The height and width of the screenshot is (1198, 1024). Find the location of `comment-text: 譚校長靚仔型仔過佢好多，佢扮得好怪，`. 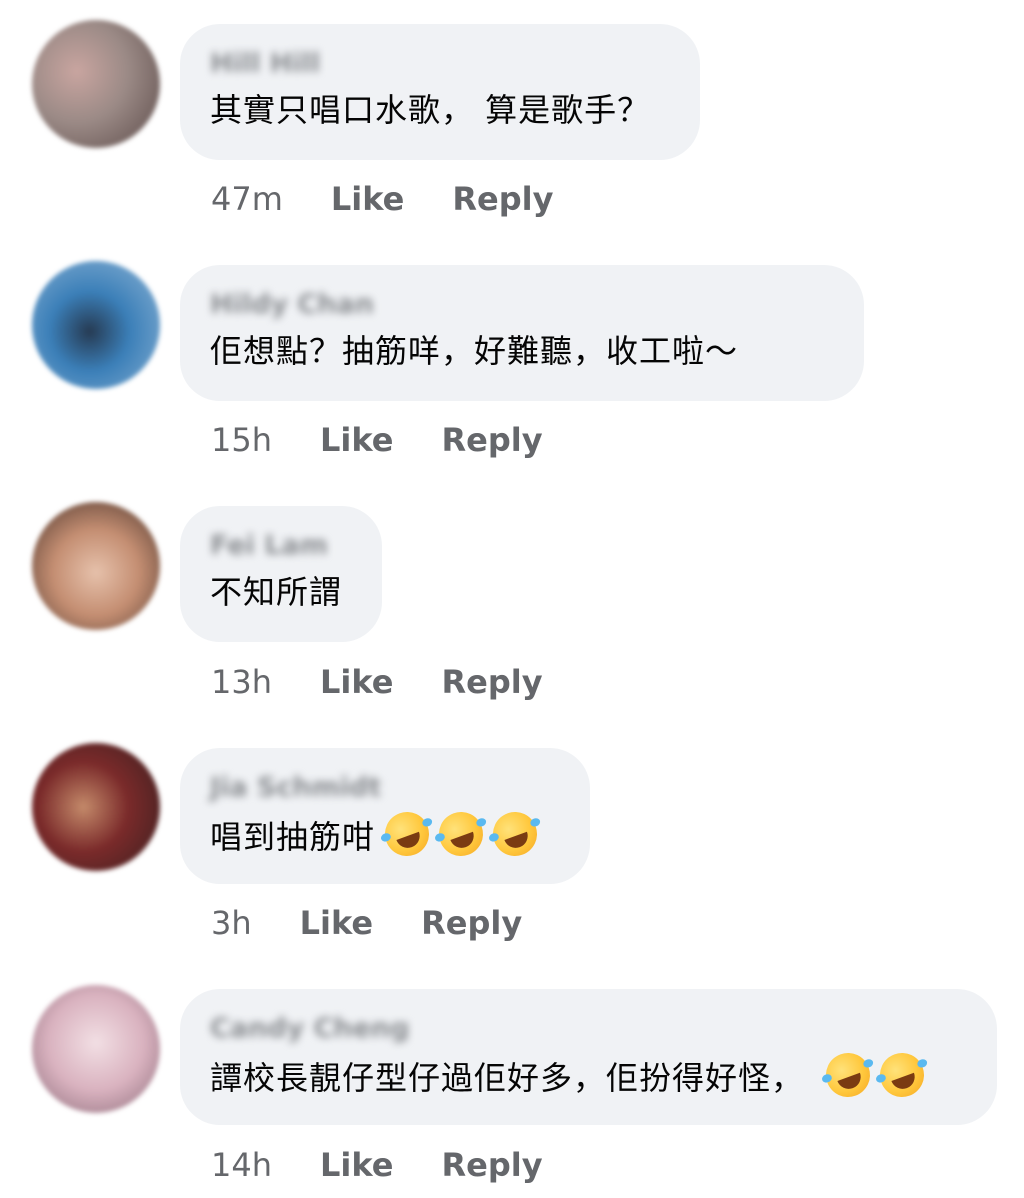

comment-text: 譚校長靚仔型仔過佢好多，佢扮得好怪， is located at coordinates (587, 1075).